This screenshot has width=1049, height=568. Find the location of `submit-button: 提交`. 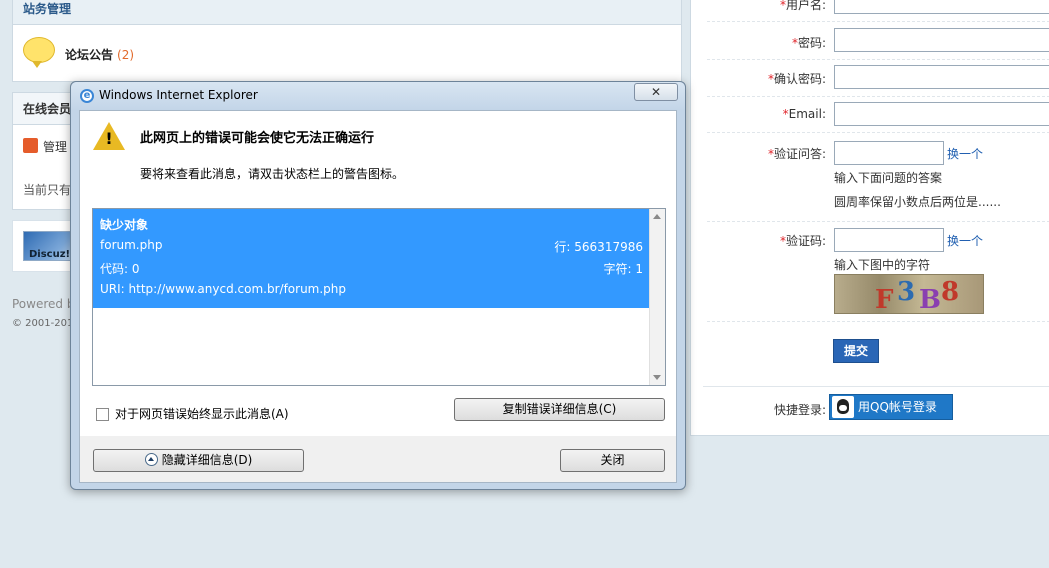

submit-button: 提交 is located at coordinates (856, 351).